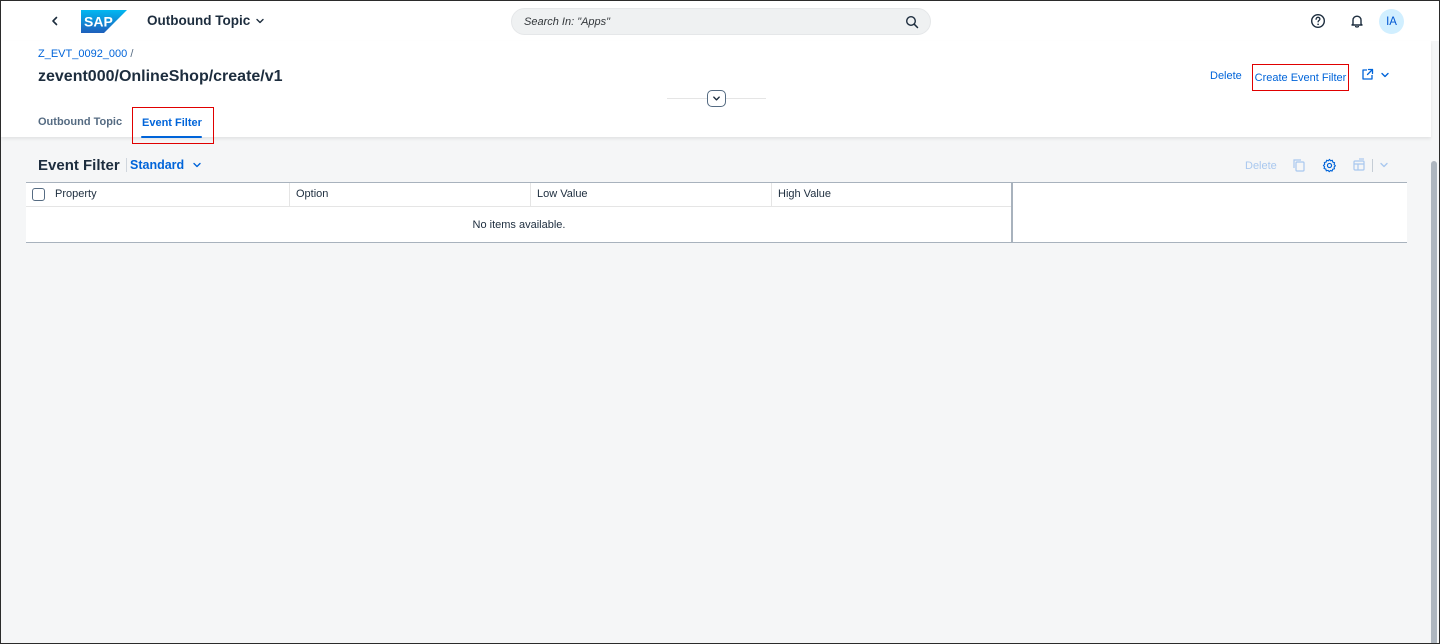 The image size is (1440, 644). I want to click on tab-event-filter: Event Filter, so click(173, 125).